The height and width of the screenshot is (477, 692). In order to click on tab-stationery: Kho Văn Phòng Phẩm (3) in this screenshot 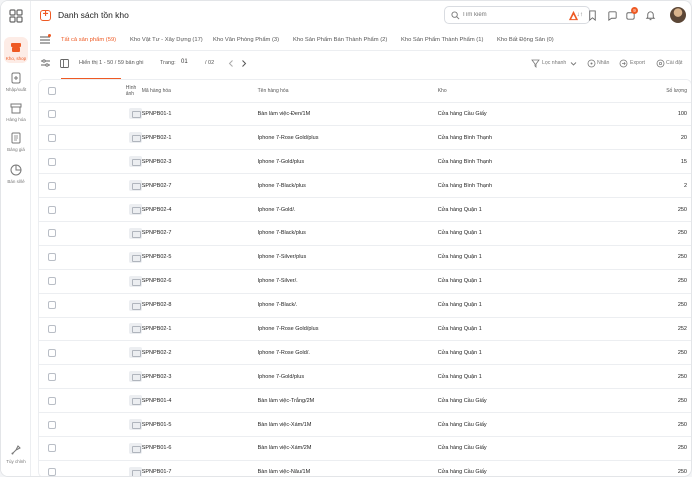, I will do `click(246, 40)`.